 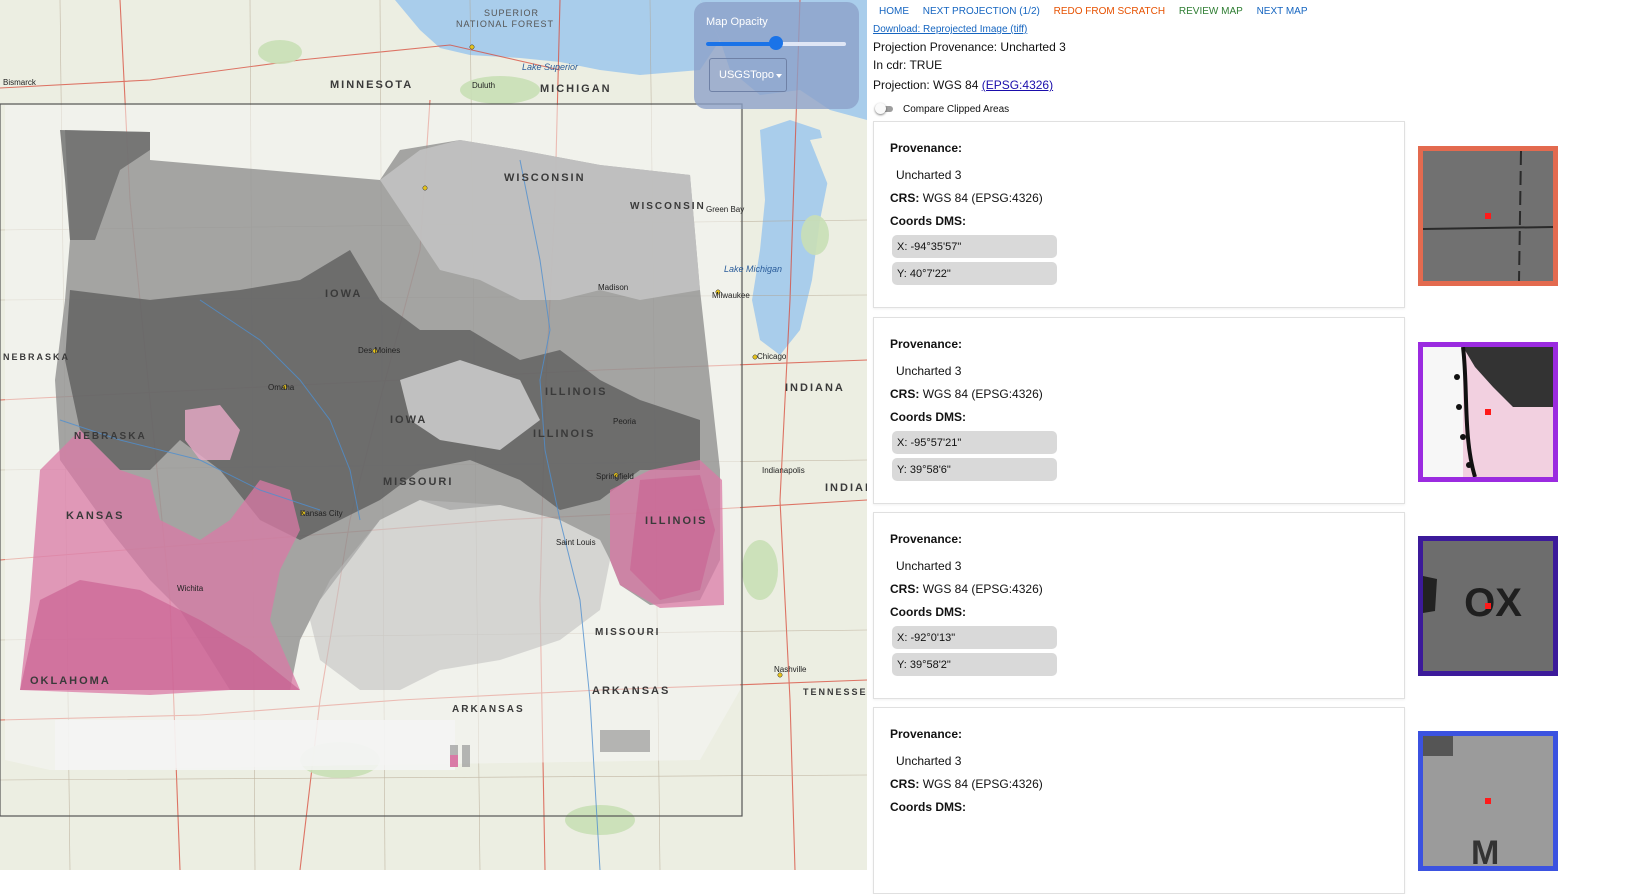 What do you see at coordinates (880, 108) in the screenshot?
I see `toggle-knob` at bounding box center [880, 108].